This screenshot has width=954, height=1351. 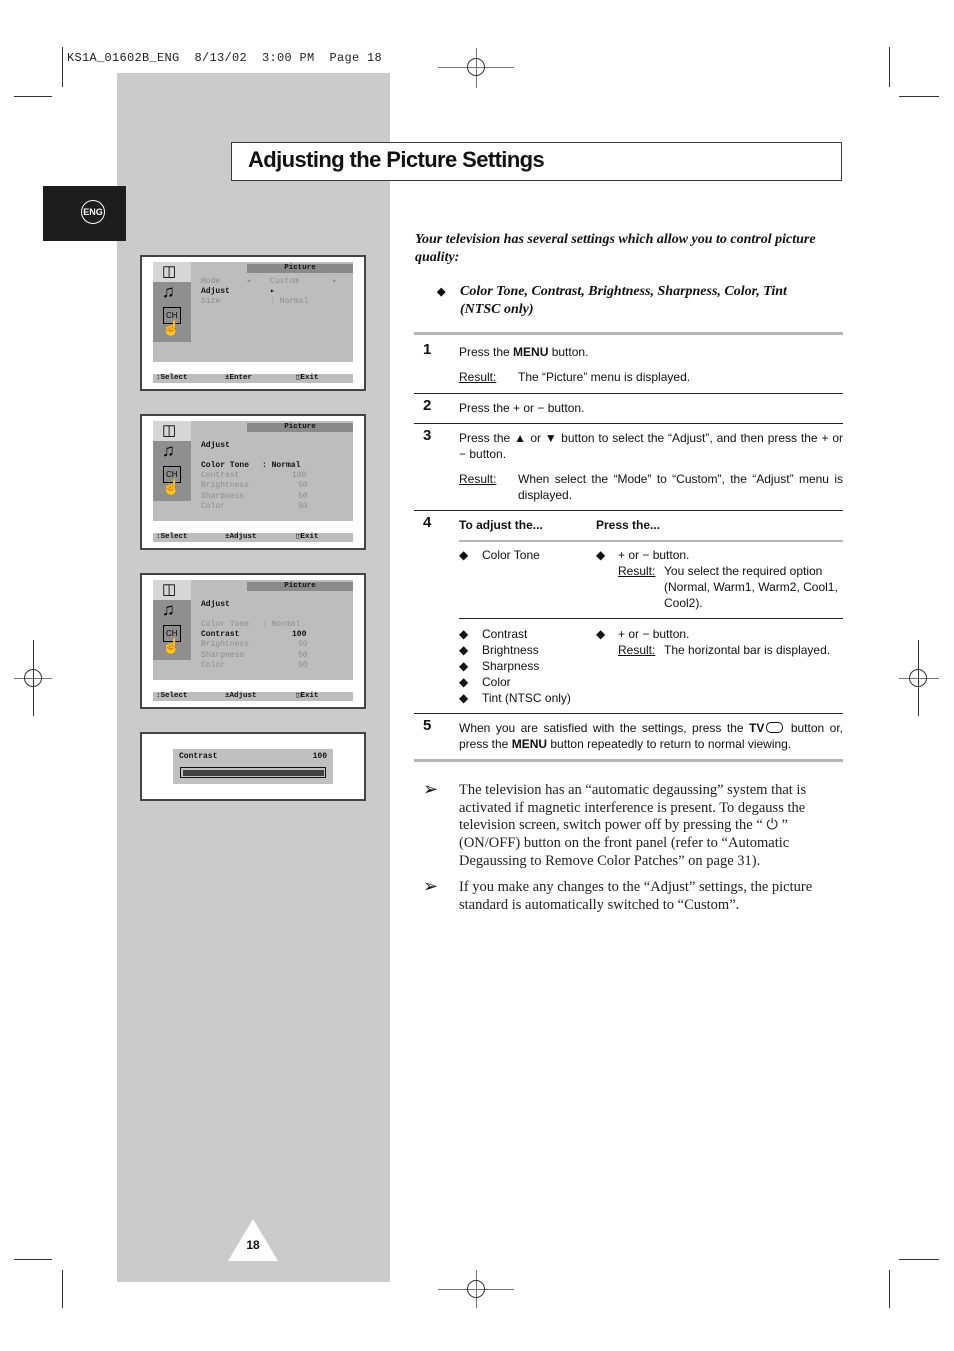 I want to click on contrast-bar-fill, so click(x=253, y=772).